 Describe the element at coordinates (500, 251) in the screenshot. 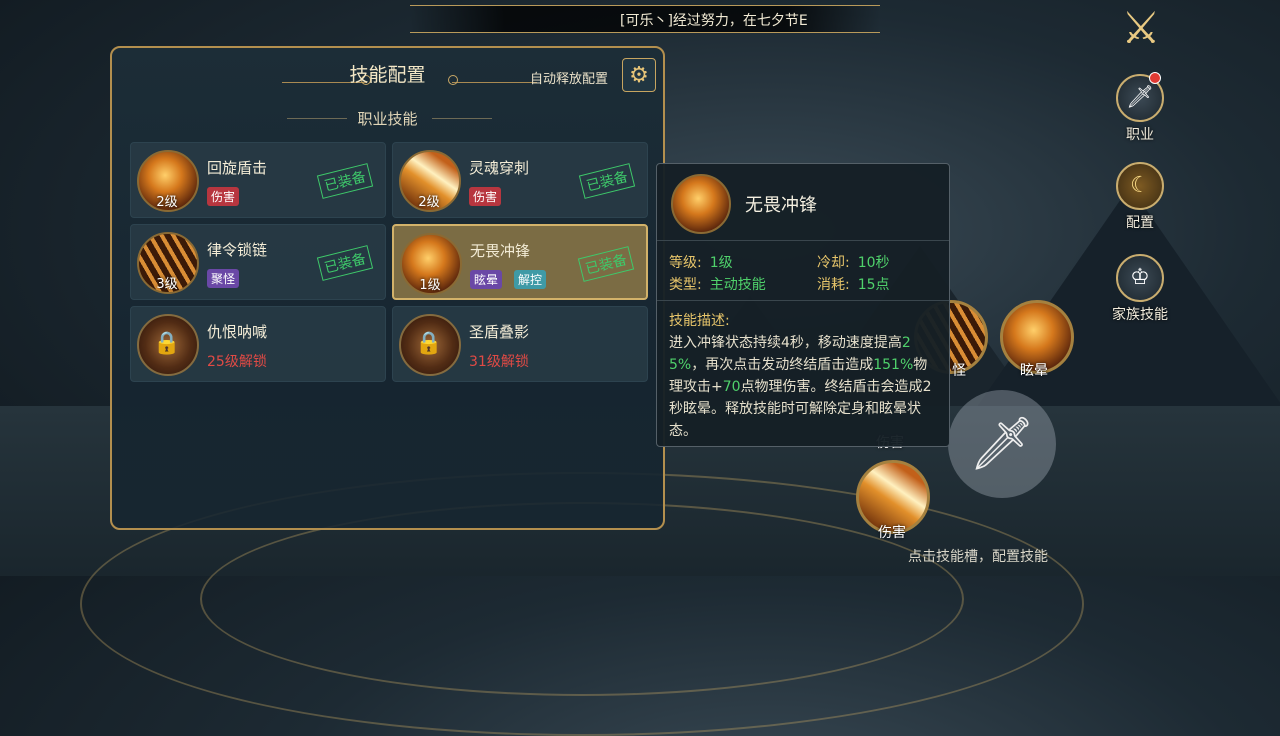

I see `skill-name: 无畏冲锋` at that location.